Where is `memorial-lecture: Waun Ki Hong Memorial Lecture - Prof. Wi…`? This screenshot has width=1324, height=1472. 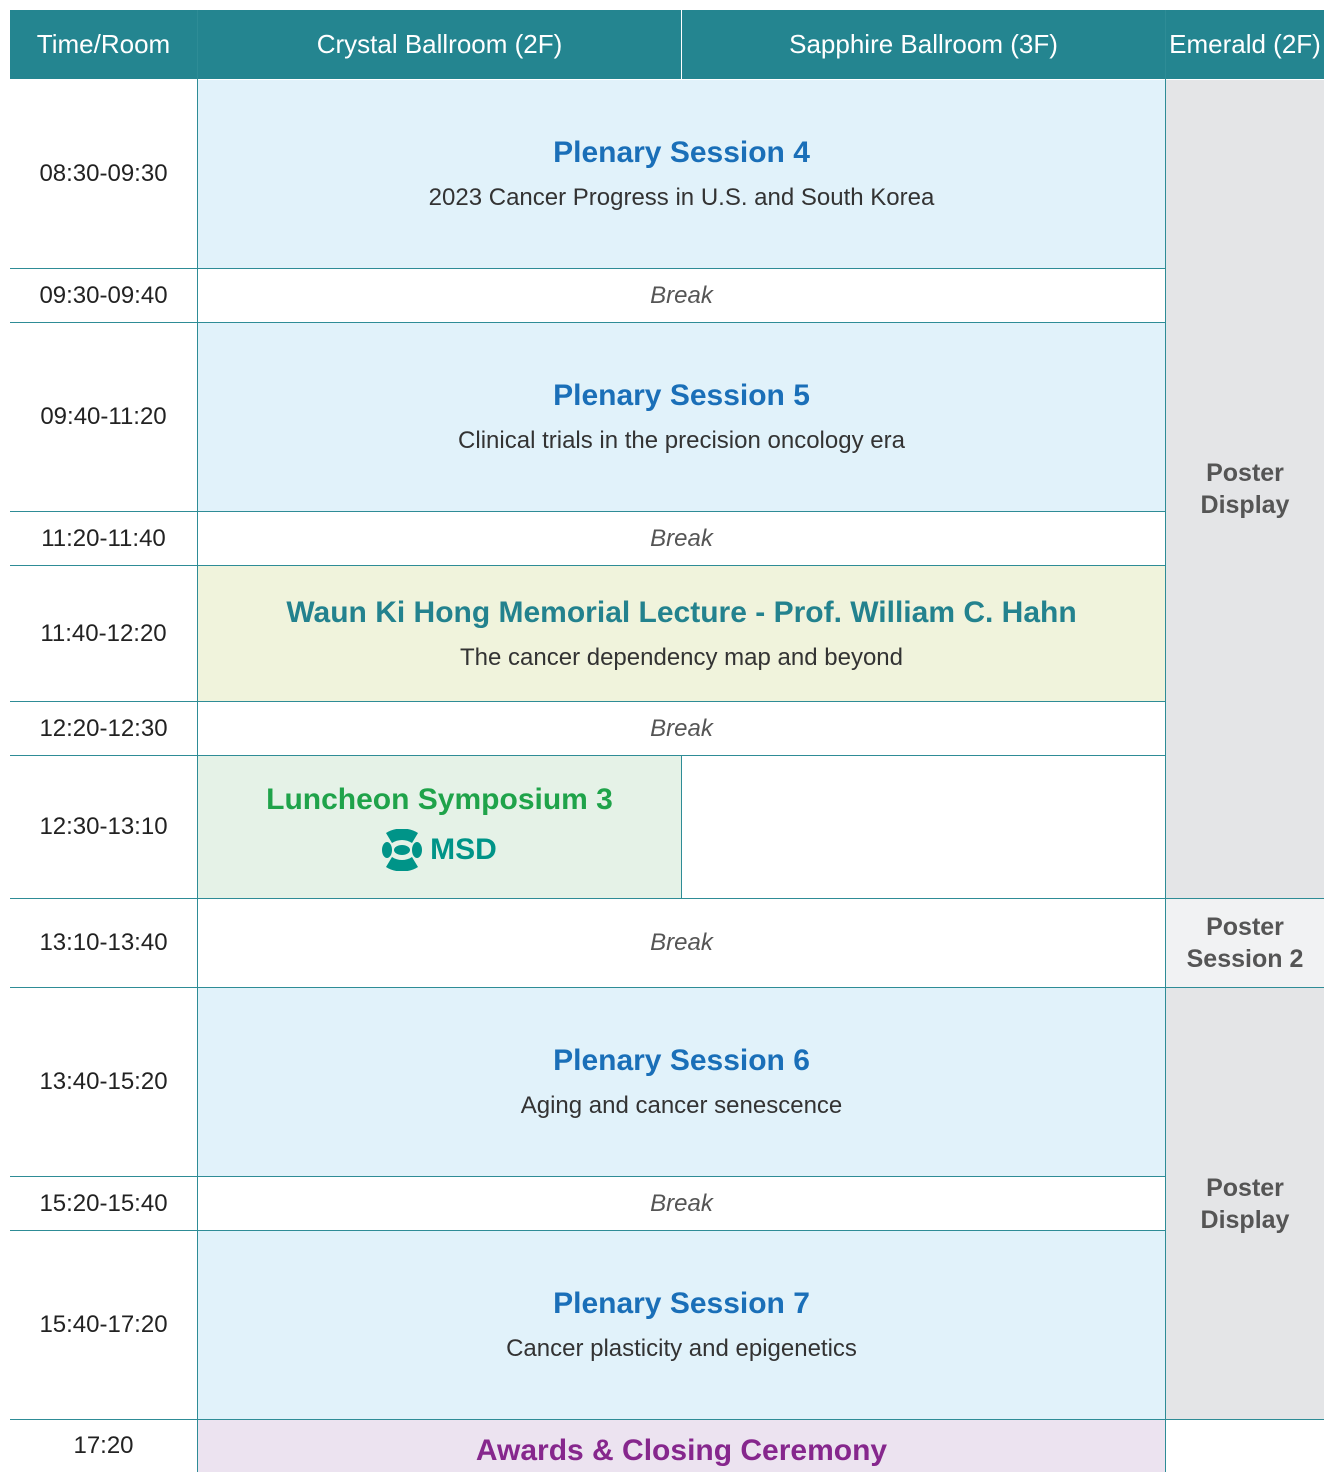 memorial-lecture: Waun Ki Hong Memorial Lecture - Prof. Wi… is located at coordinates (681, 633).